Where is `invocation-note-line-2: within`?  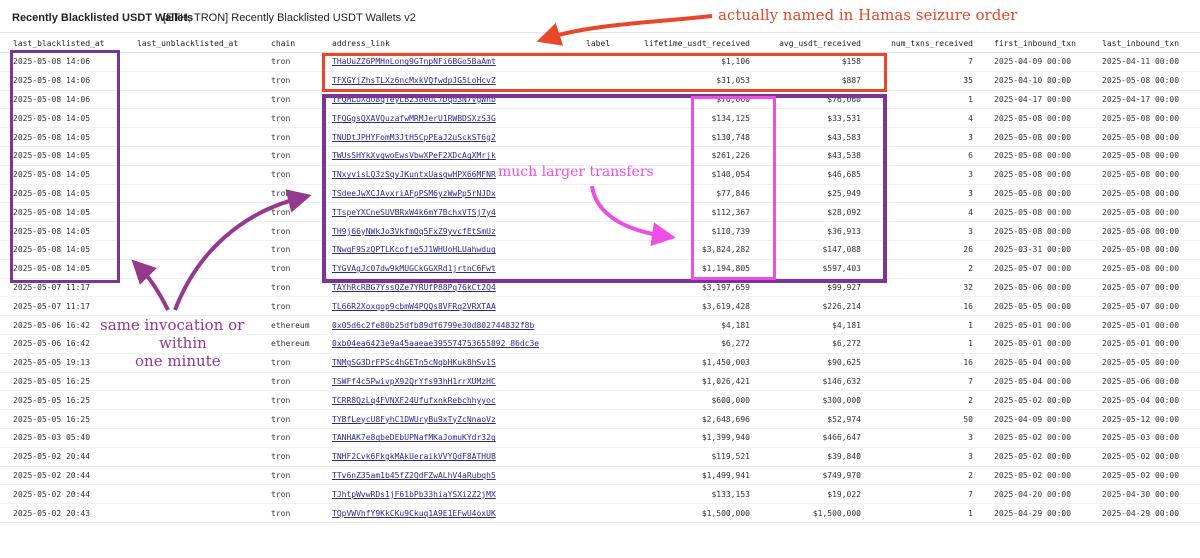 invocation-note-line-2: within is located at coordinates (183, 343).